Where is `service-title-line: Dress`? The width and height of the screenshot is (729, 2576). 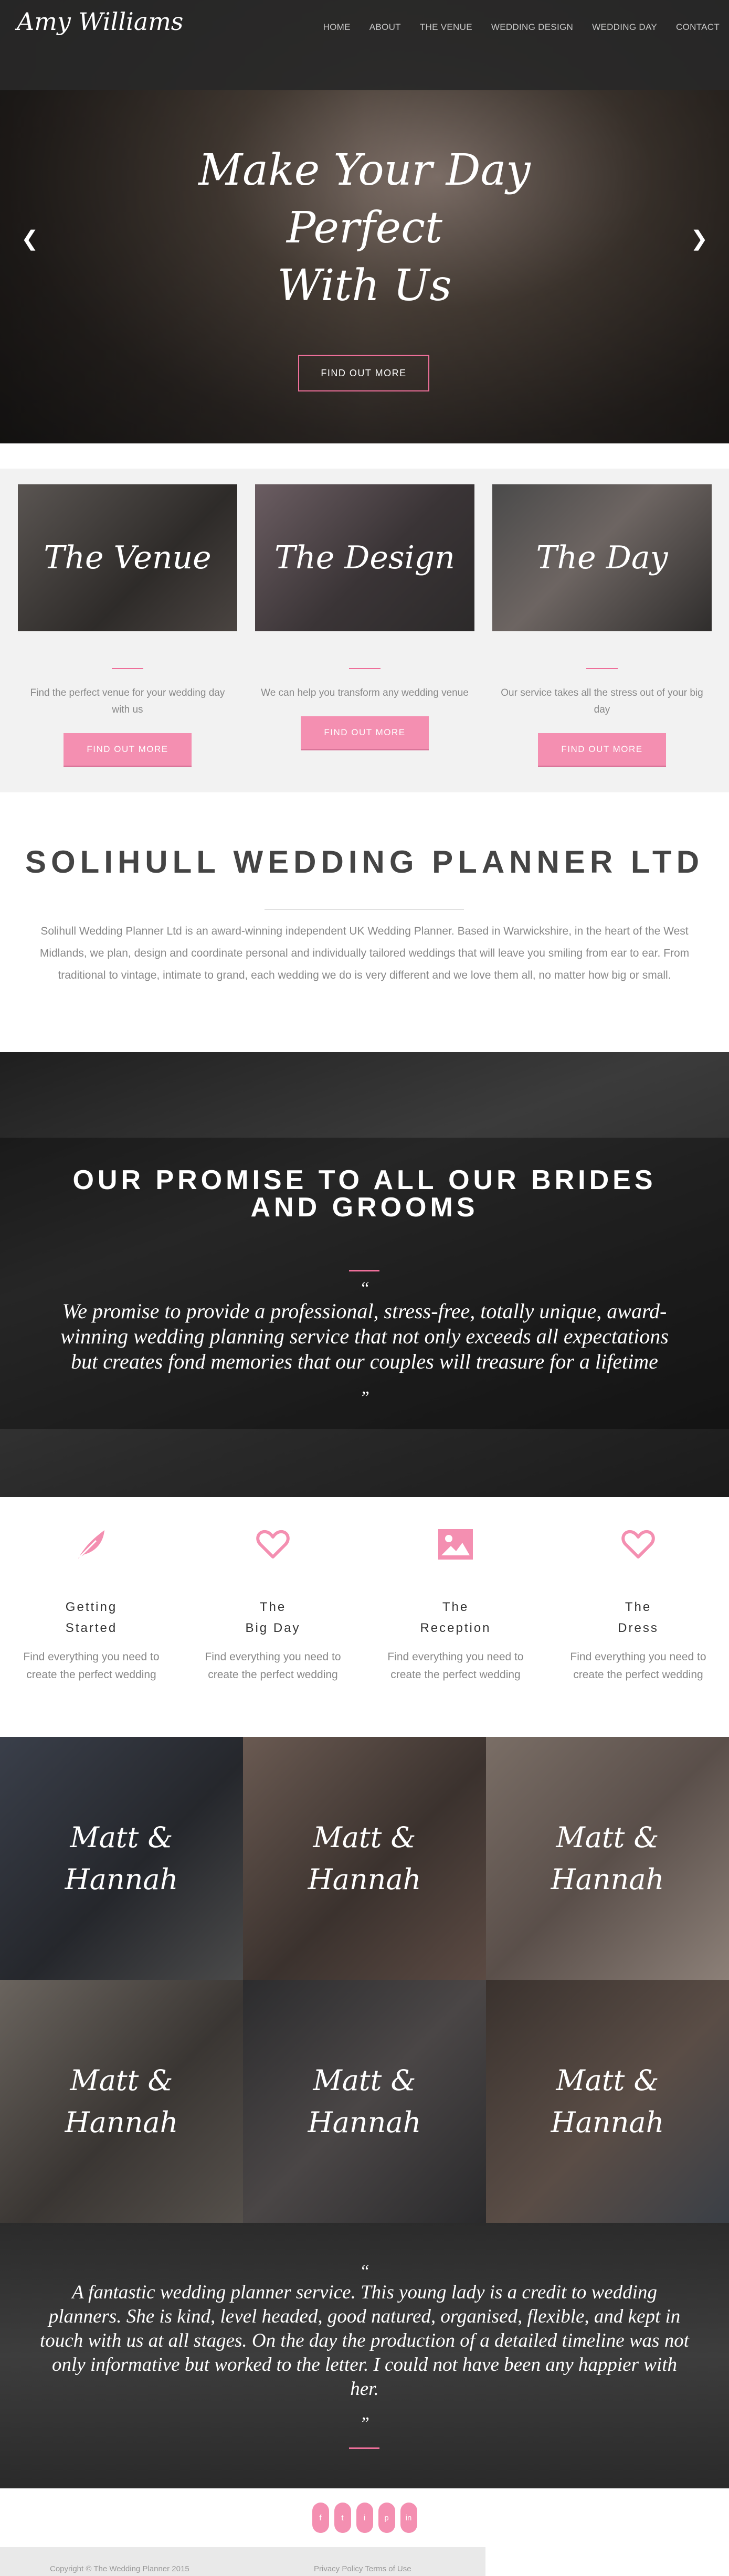
service-title-line: Dress is located at coordinates (638, 1628).